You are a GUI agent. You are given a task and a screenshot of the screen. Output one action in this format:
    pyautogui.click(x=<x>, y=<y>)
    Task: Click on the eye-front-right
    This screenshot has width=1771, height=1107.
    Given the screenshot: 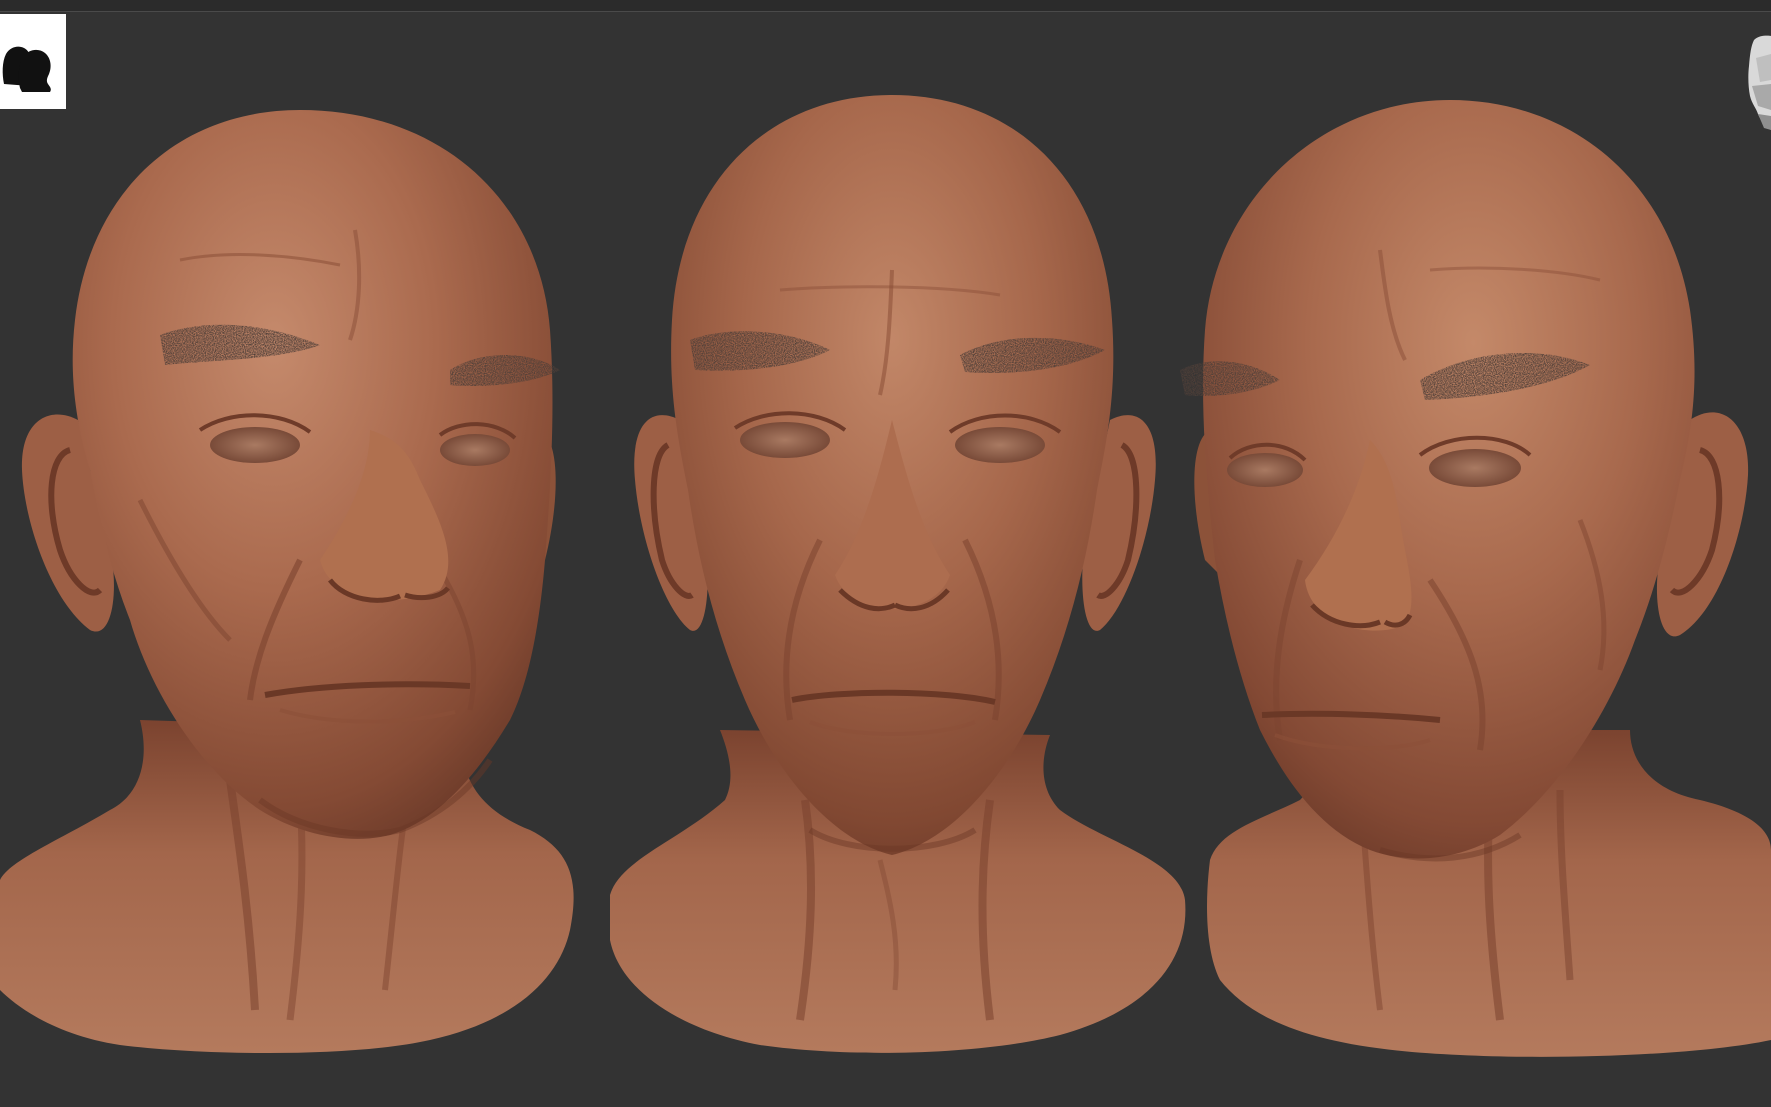 What is the action you would take?
    pyautogui.click(x=1000, y=445)
    